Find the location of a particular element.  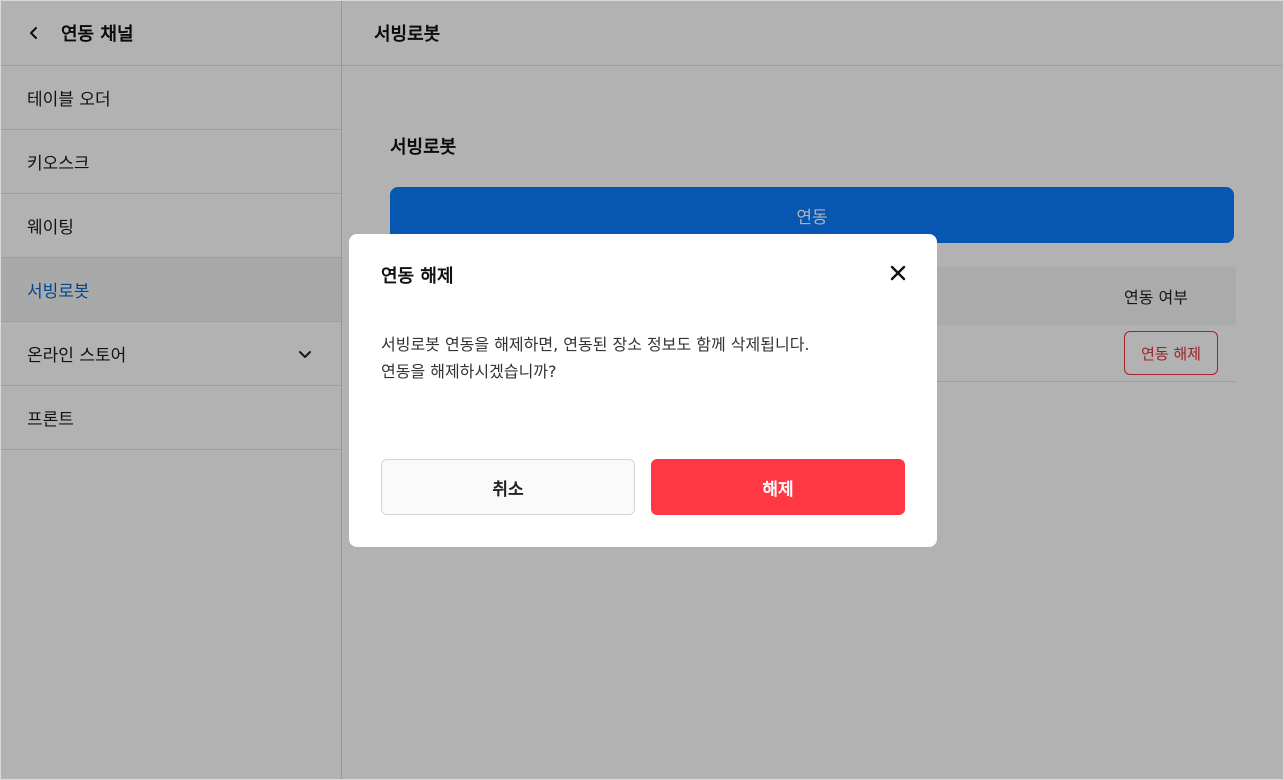

dialog-message-line: 연동을 해제하시겠습니까? is located at coordinates (469, 371).